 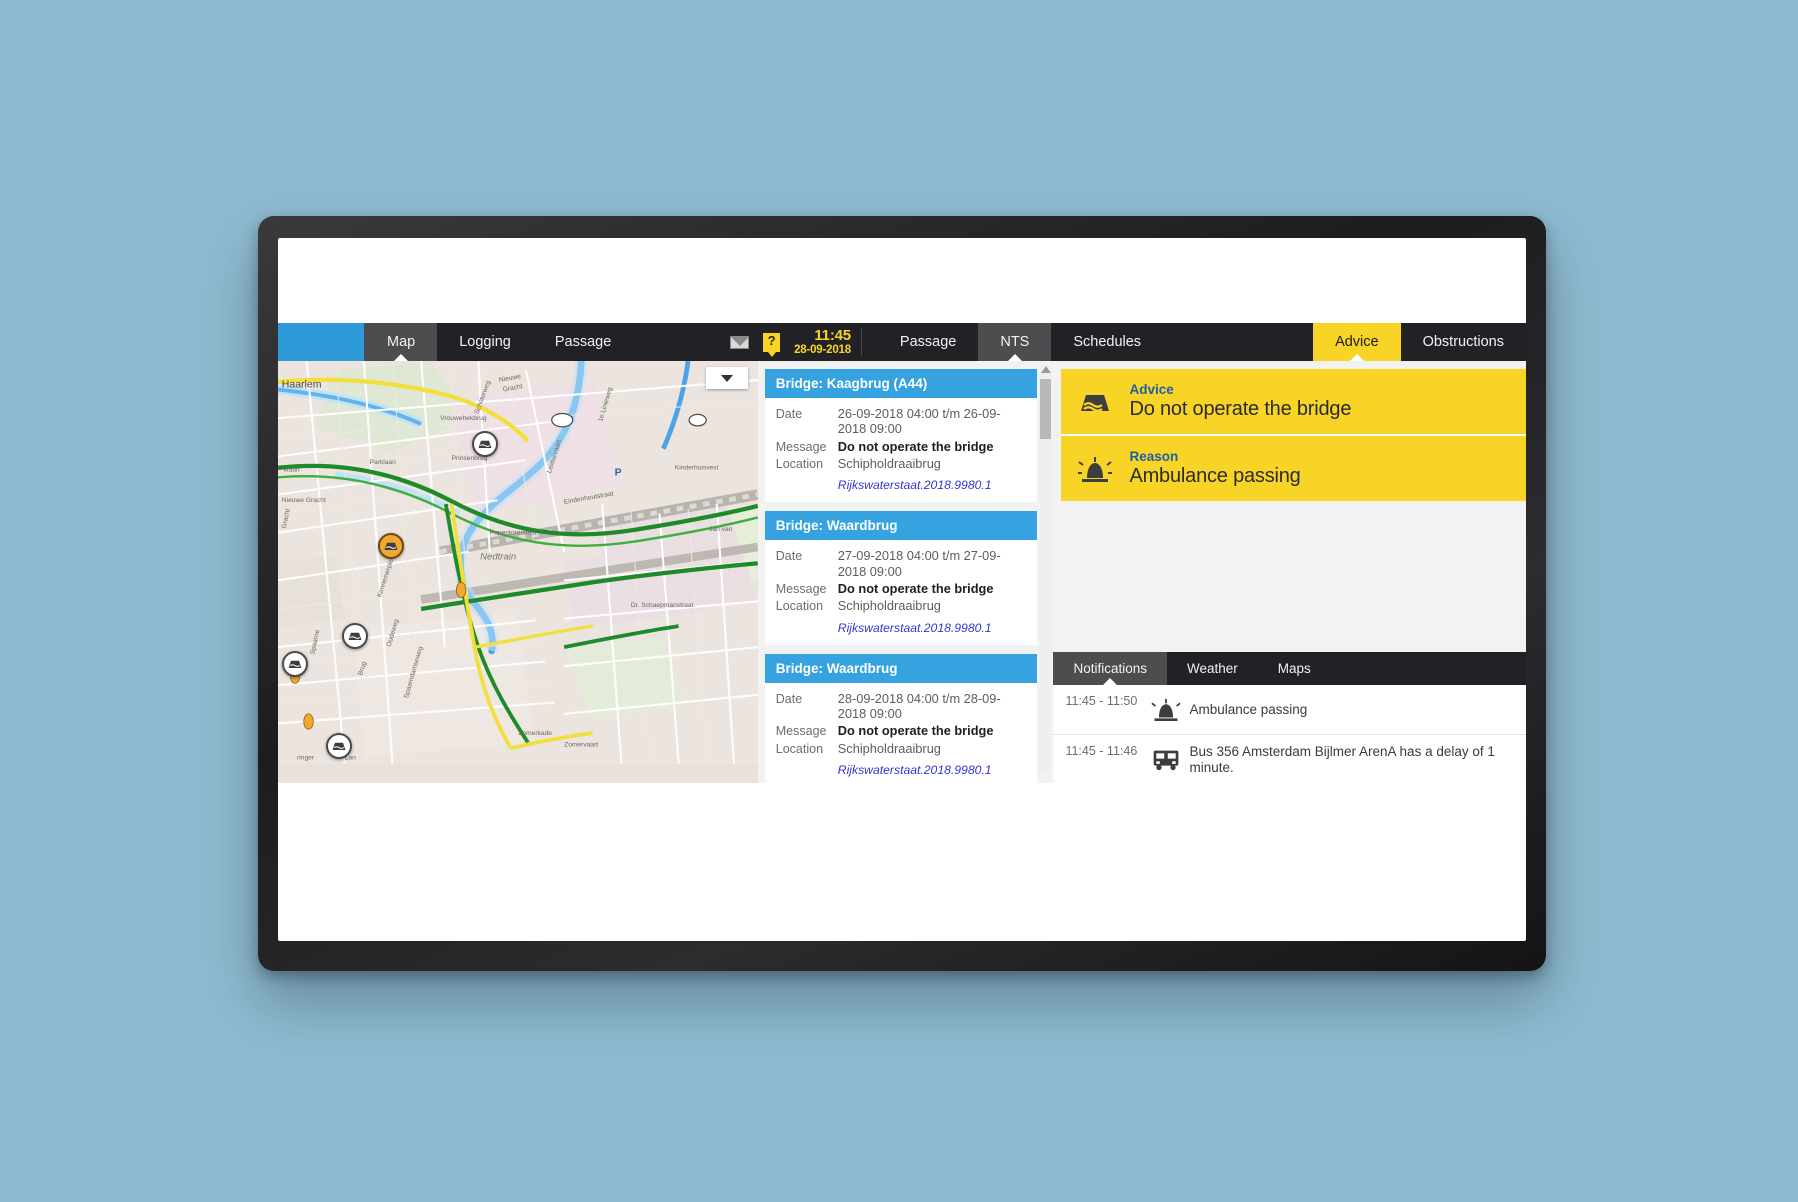 What do you see at coordinates (1151, 389) in the screenshot?
I see `advice-label: Advice` at bounding box center [1151, 389].